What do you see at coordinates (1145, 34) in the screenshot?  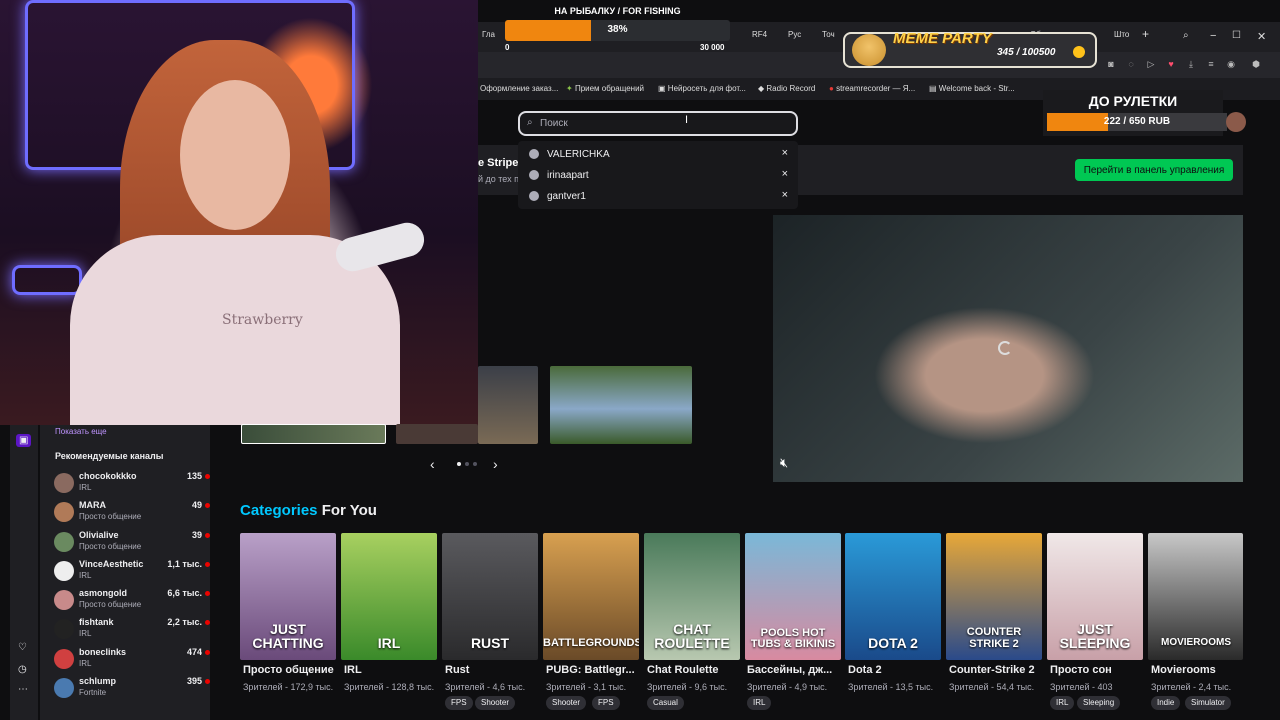 I see `new-tab-icon: +` at bounding box center [1145, 34].